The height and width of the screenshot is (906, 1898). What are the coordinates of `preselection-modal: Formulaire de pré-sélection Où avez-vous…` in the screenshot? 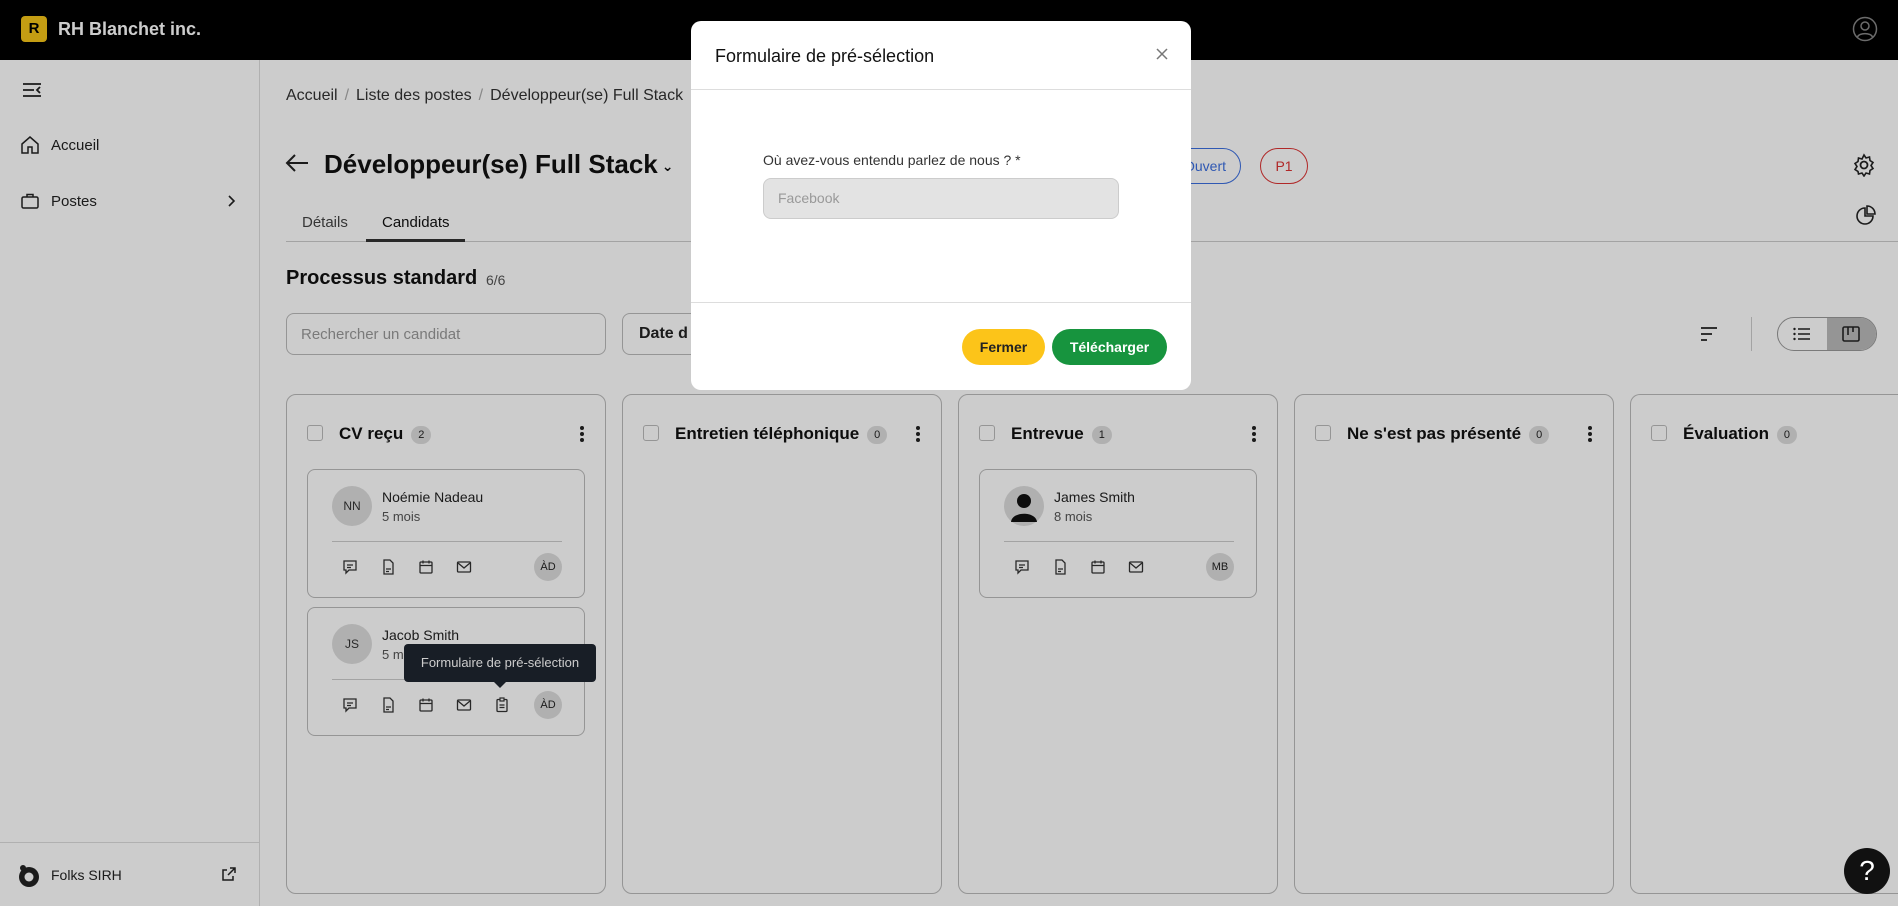 It's located at (941, 205).